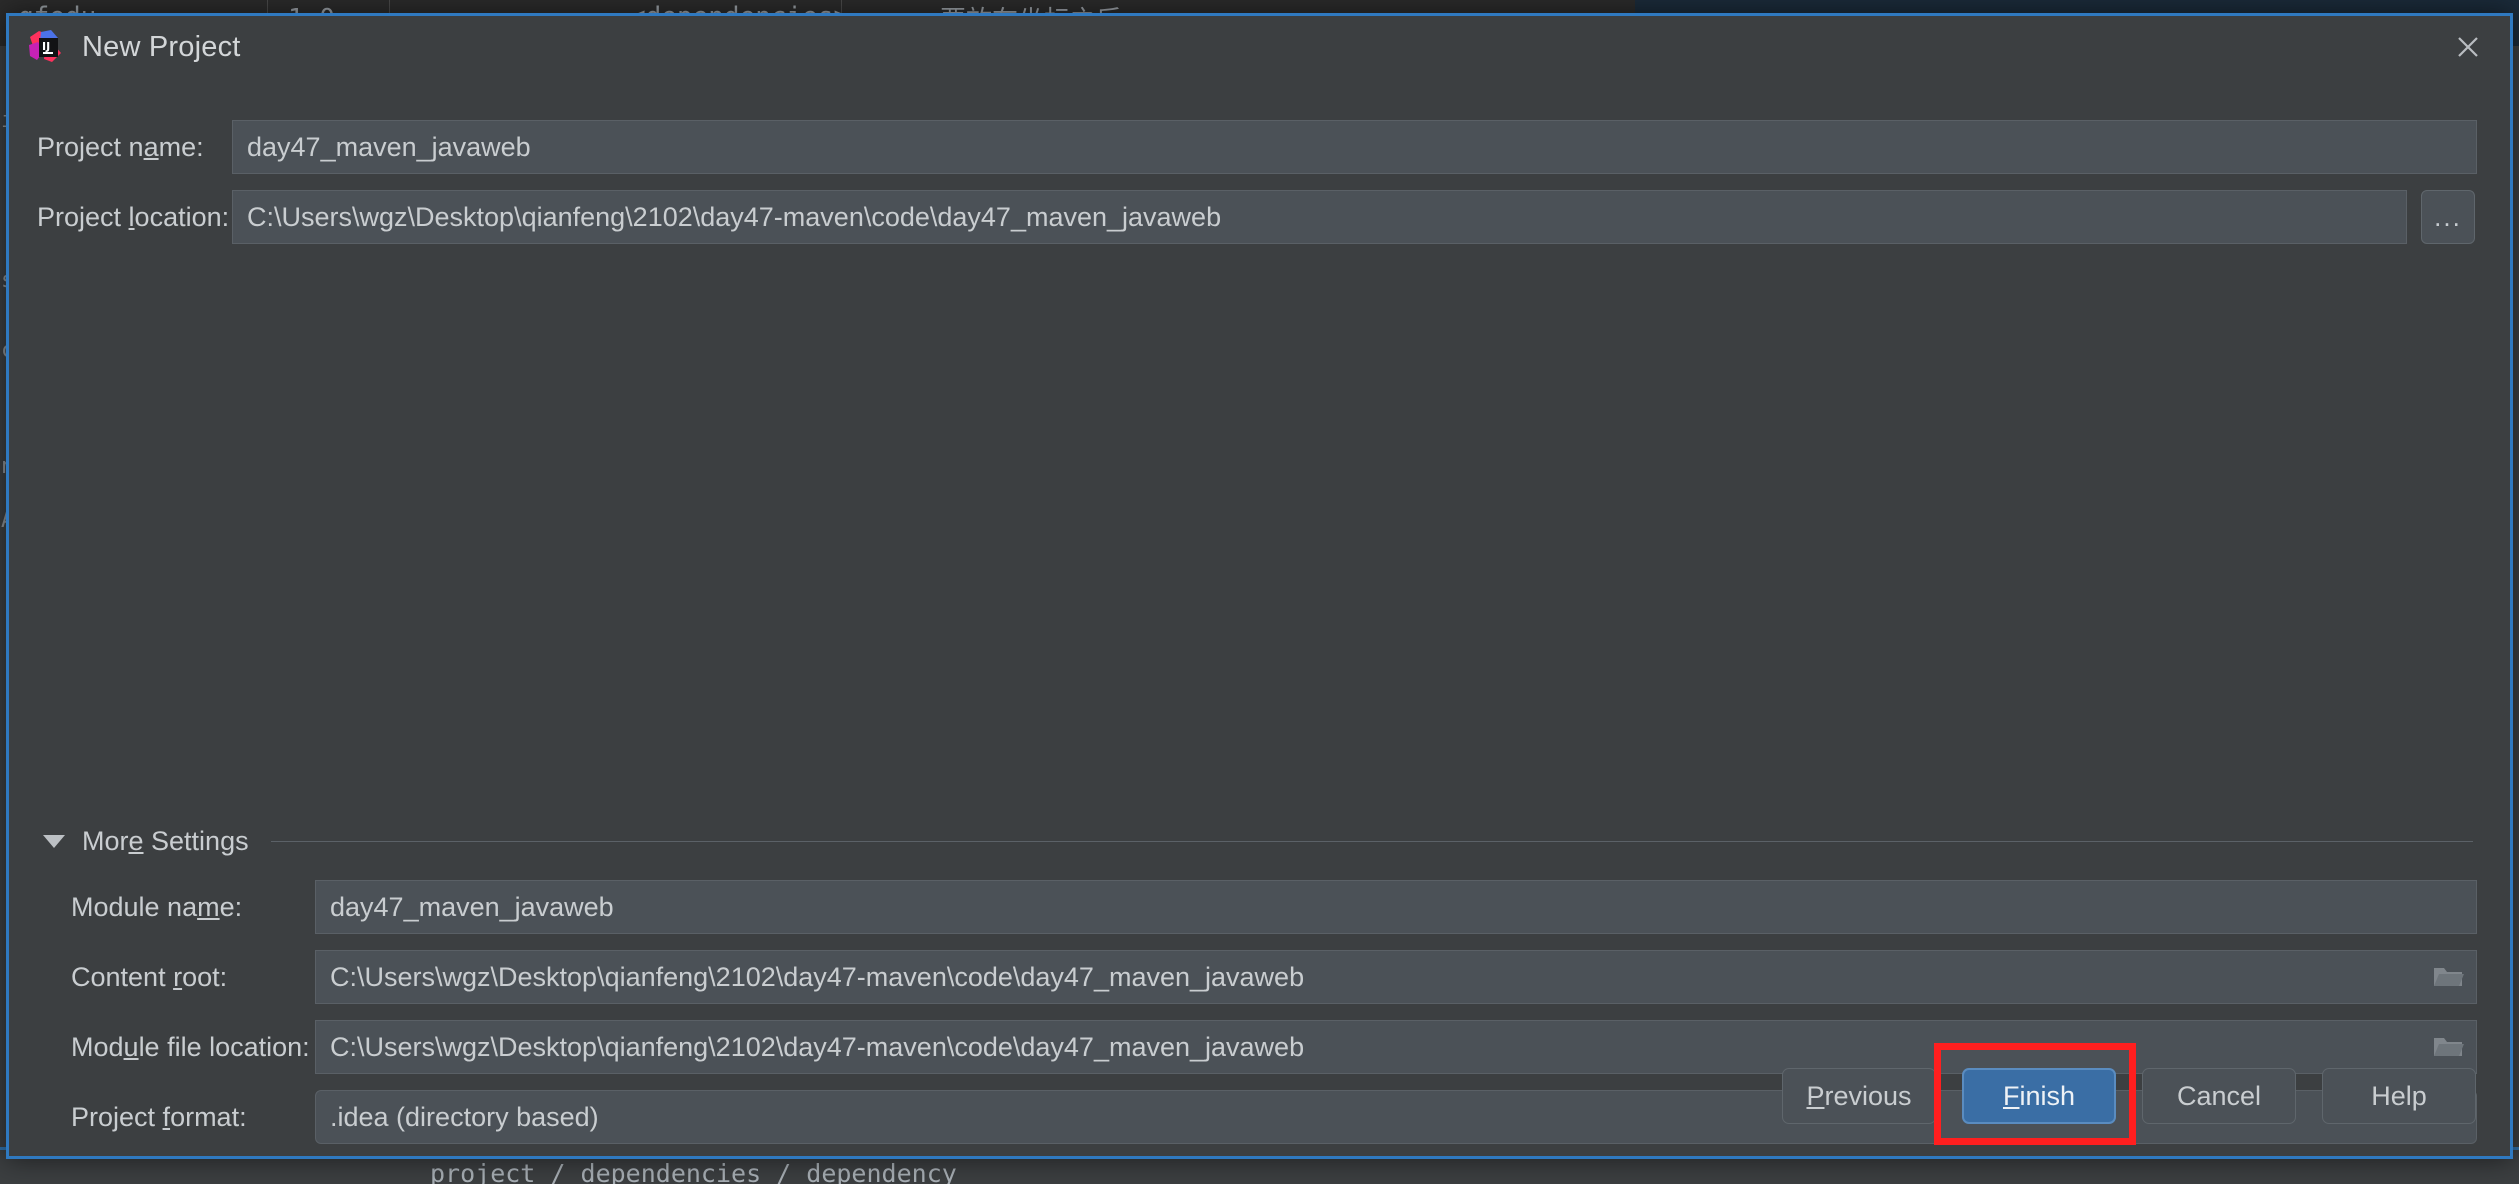 This screenshot has width=2519, height=1184. I want to click on close-icon, so click(2468, 47).